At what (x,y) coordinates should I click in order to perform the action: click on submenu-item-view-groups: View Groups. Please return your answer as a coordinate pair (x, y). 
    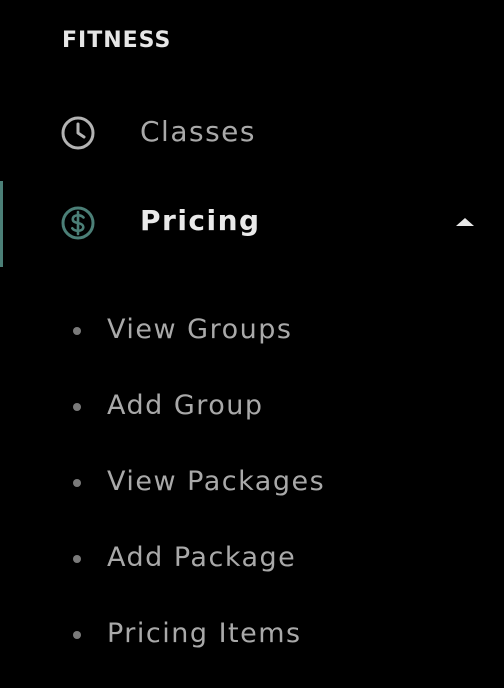
    Looking at the image, I should click on (252, 330).